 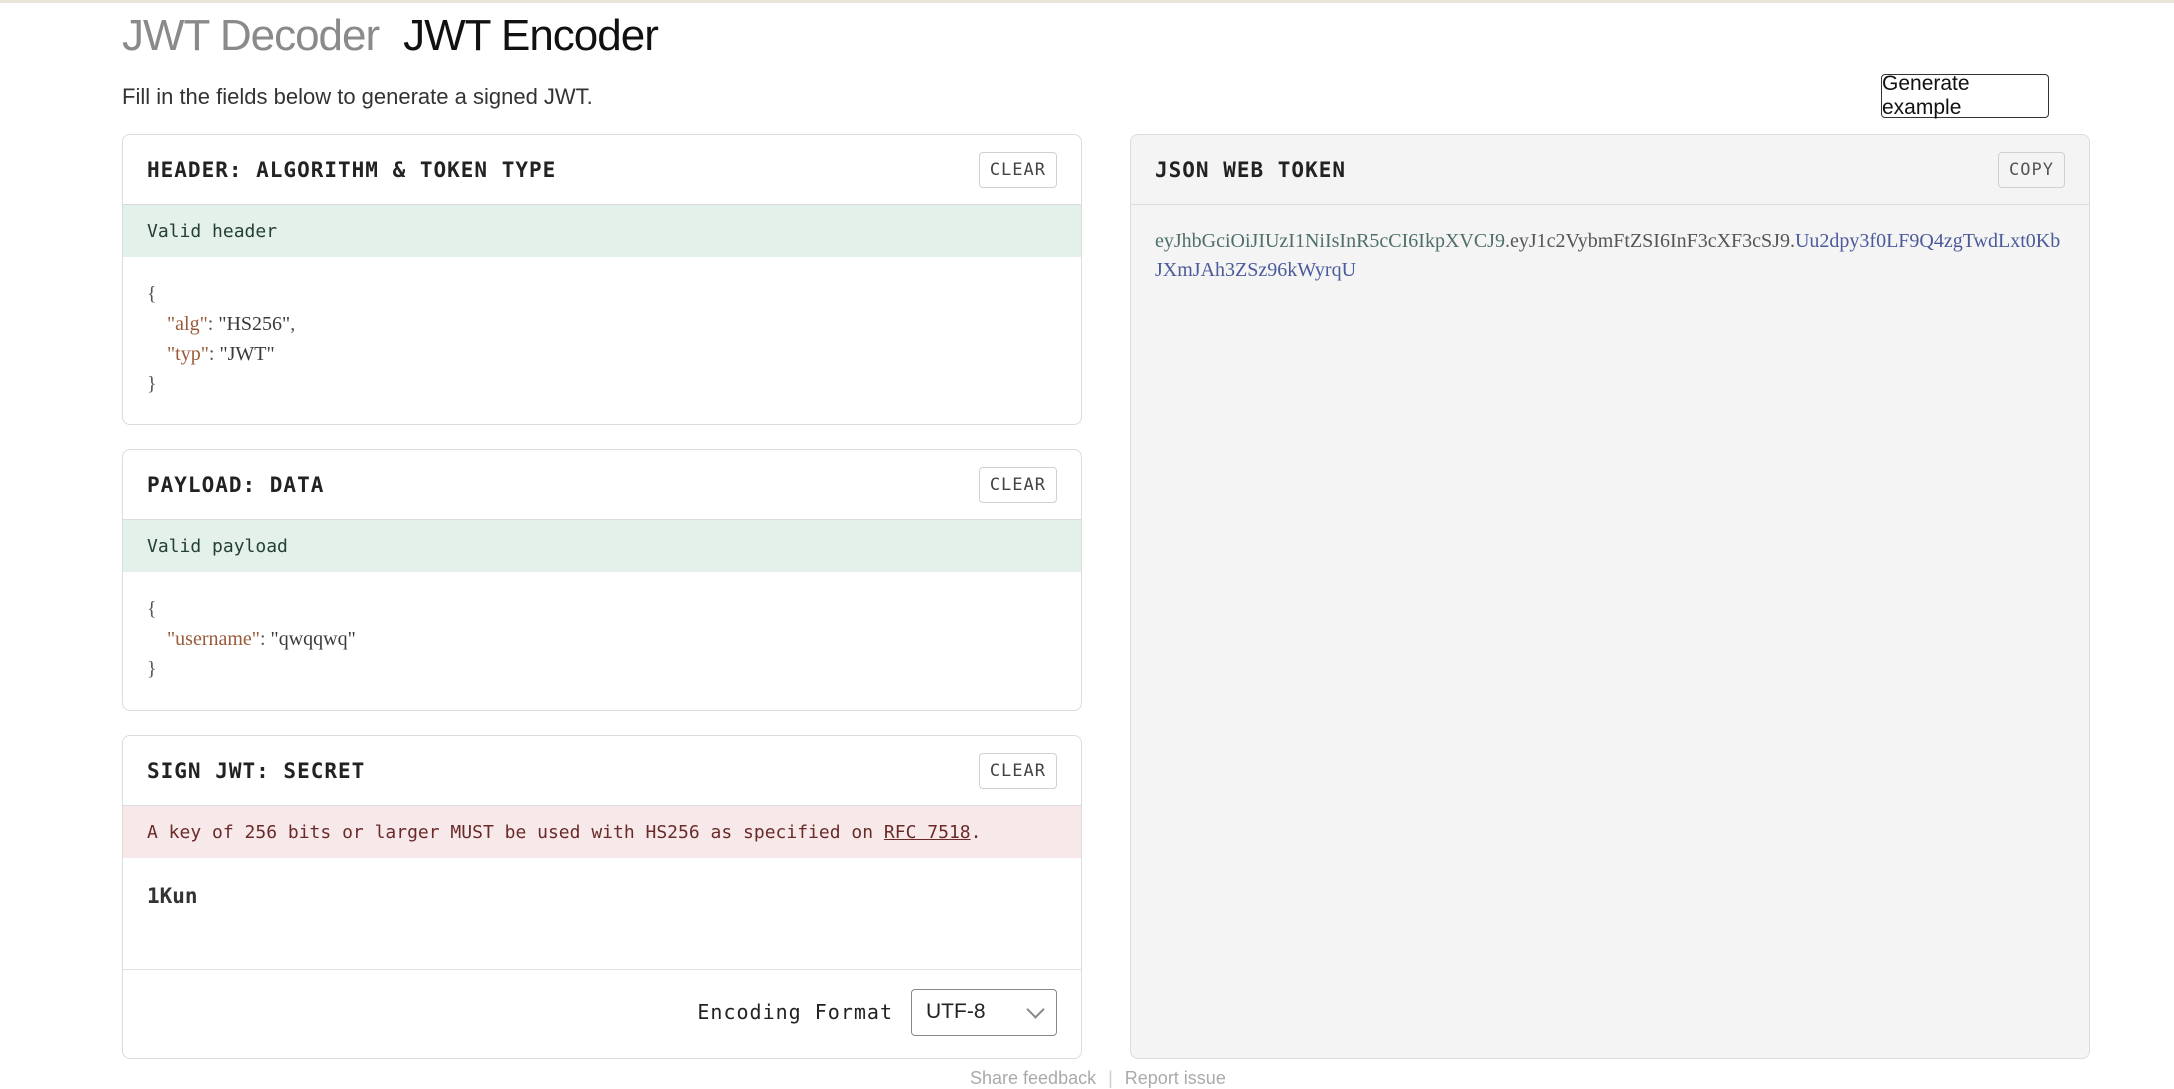 I want to click on token-payload-part: eyJ1c2VybmFtZSI6InF3cXF3cSJ9, so click(x=1649, y=241).